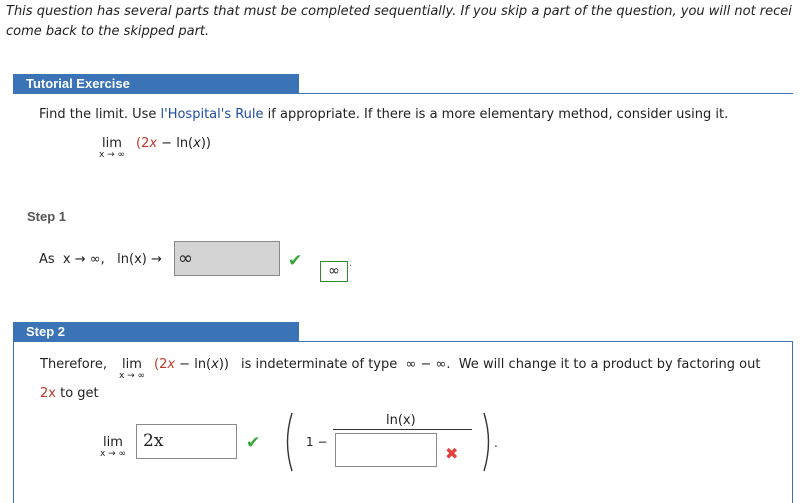  Describe the element at coordinates (227, 258) in the screenshot. I see `step-1-answer-field: ∞` at that location.